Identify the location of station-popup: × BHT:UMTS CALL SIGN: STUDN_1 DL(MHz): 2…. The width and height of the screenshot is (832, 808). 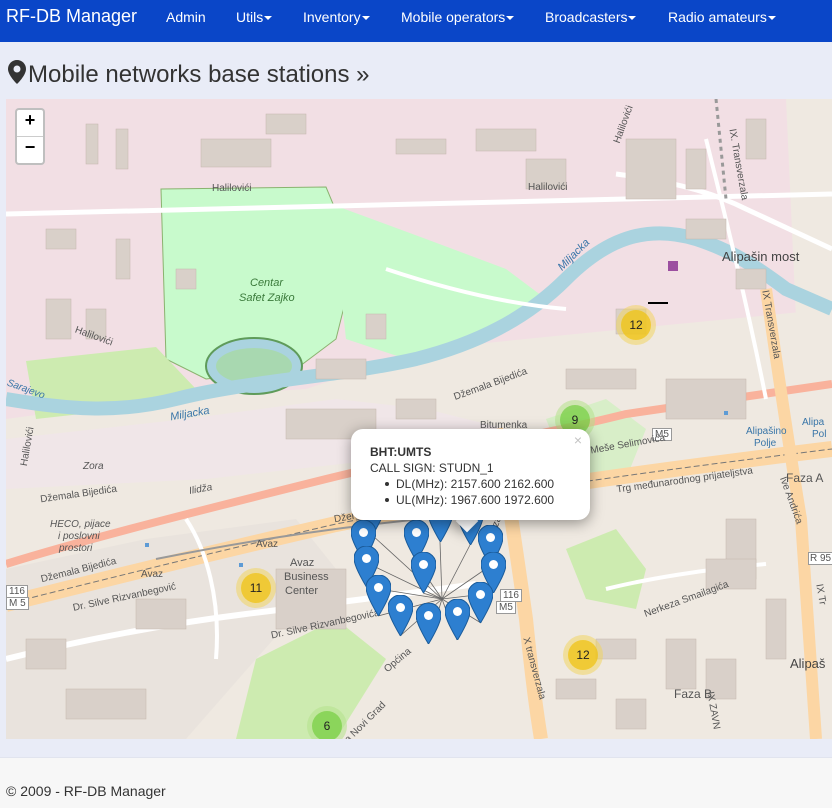
(470, 474).